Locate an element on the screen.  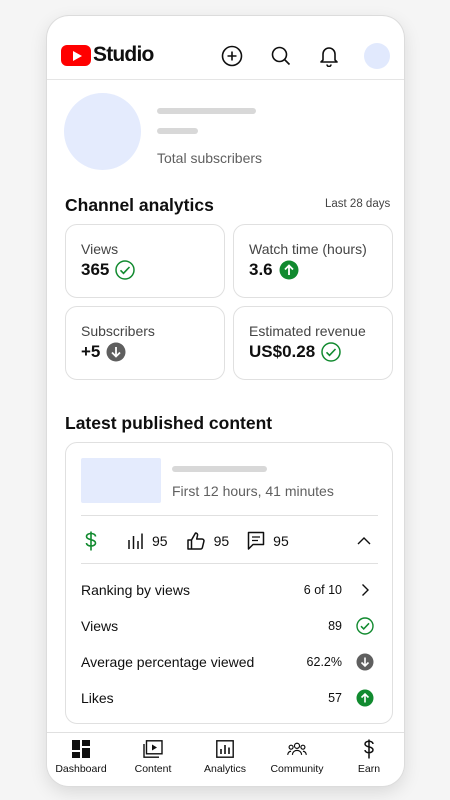
metric-value: 62.2% is located at coordinates (324, 662).